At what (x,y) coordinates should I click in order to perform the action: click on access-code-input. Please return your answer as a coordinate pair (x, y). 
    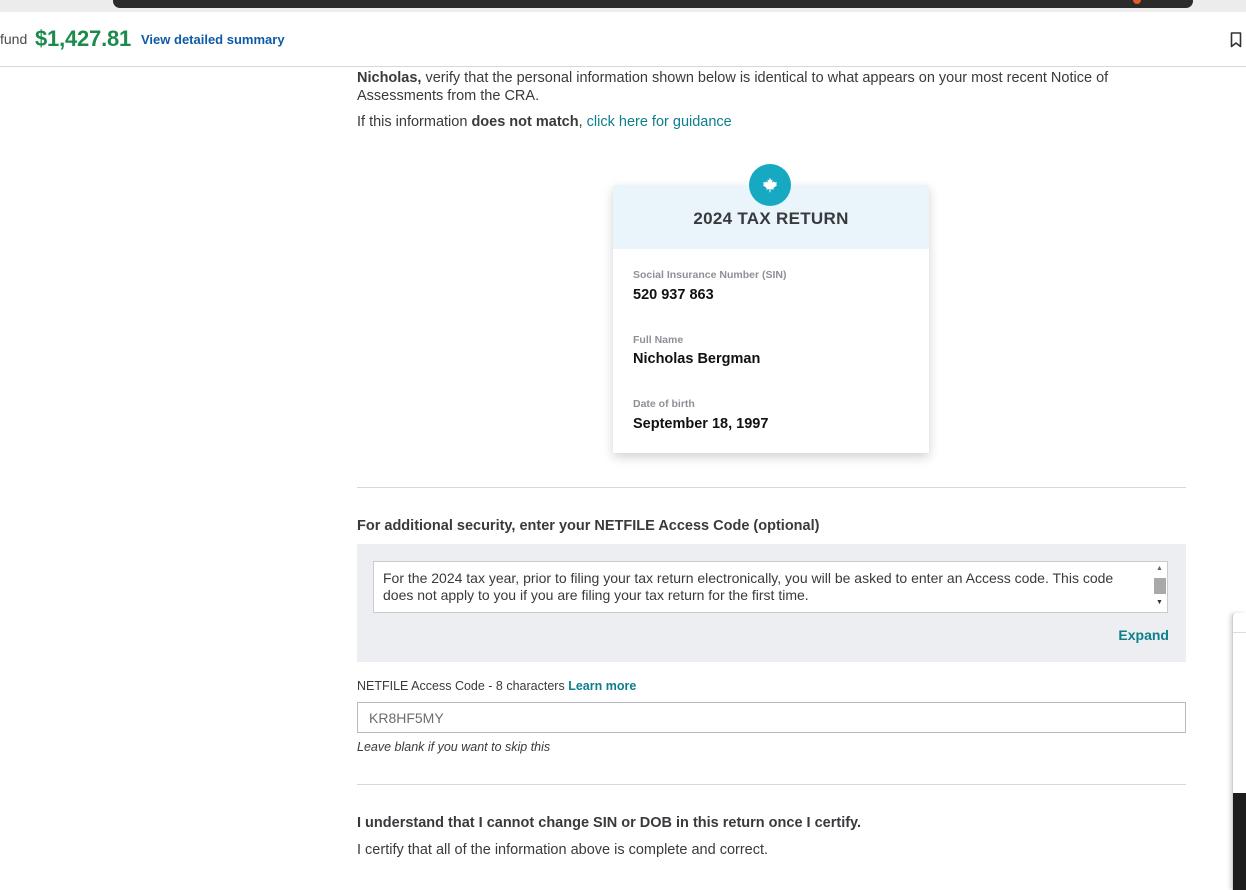
    Looking at the image, I should click on (771, 717).